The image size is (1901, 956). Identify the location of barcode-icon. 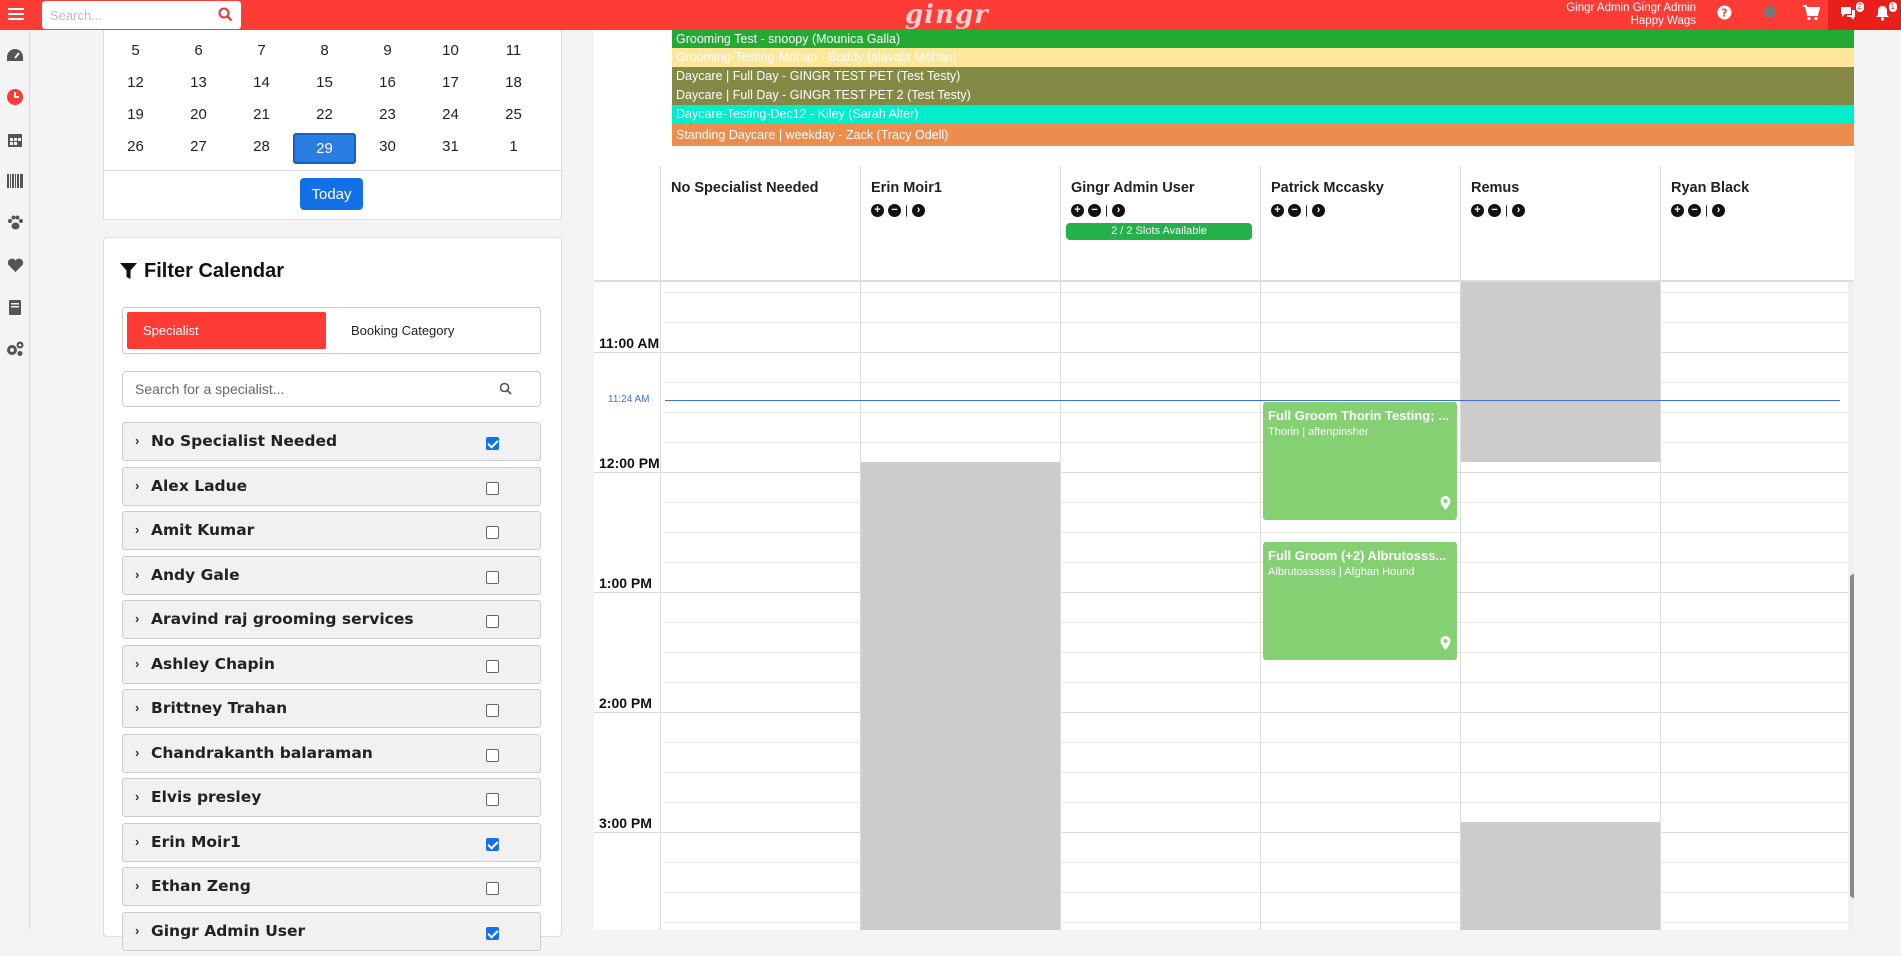
(15, 181).